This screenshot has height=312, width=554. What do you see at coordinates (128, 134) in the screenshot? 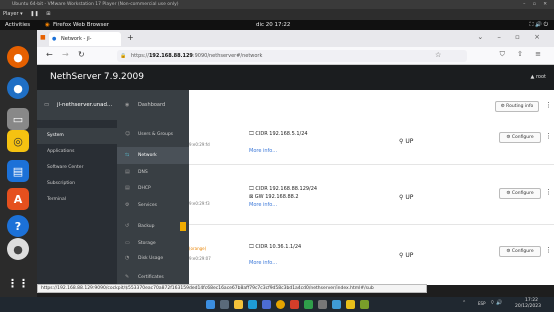
I see `users-icon: ☺` at bounding box center [128, 134].